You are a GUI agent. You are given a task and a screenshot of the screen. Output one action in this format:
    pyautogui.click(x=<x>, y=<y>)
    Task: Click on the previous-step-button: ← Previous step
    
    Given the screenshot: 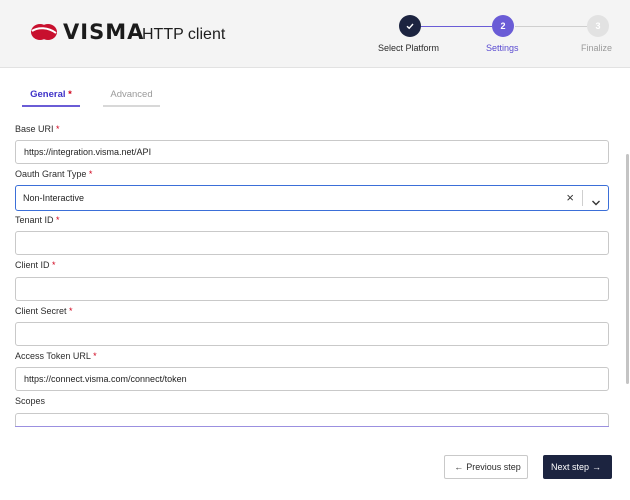 What is the action you would take?
    pyautogui.click(x=486, y=467)
    